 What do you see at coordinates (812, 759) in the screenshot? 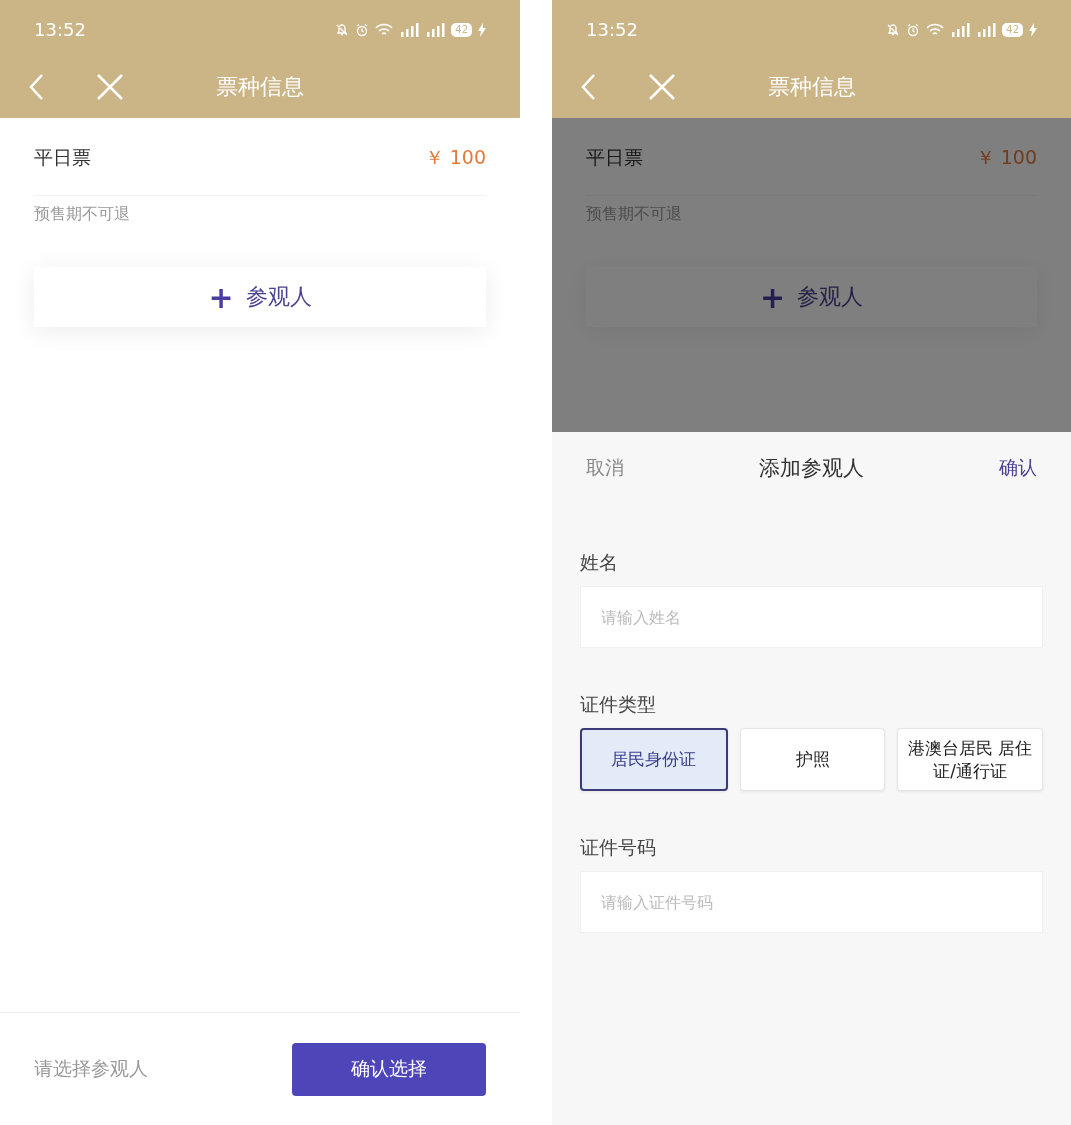
I see `id-type-option: 护照` at bounding box center [812, 759].